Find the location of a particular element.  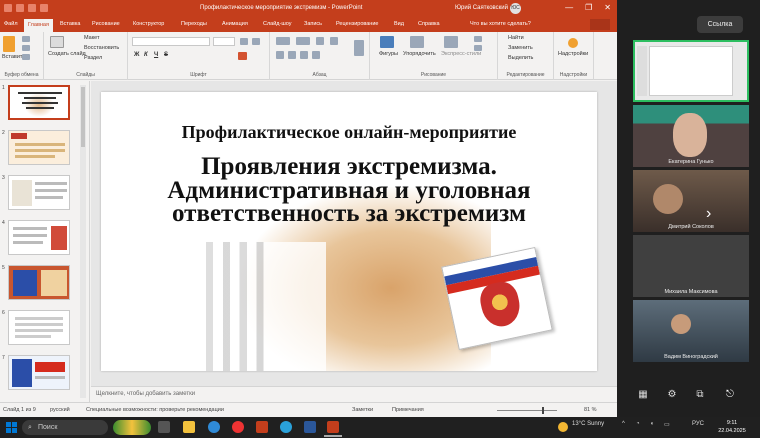

link-button: Ссылка is located at coordinates (720, 24).